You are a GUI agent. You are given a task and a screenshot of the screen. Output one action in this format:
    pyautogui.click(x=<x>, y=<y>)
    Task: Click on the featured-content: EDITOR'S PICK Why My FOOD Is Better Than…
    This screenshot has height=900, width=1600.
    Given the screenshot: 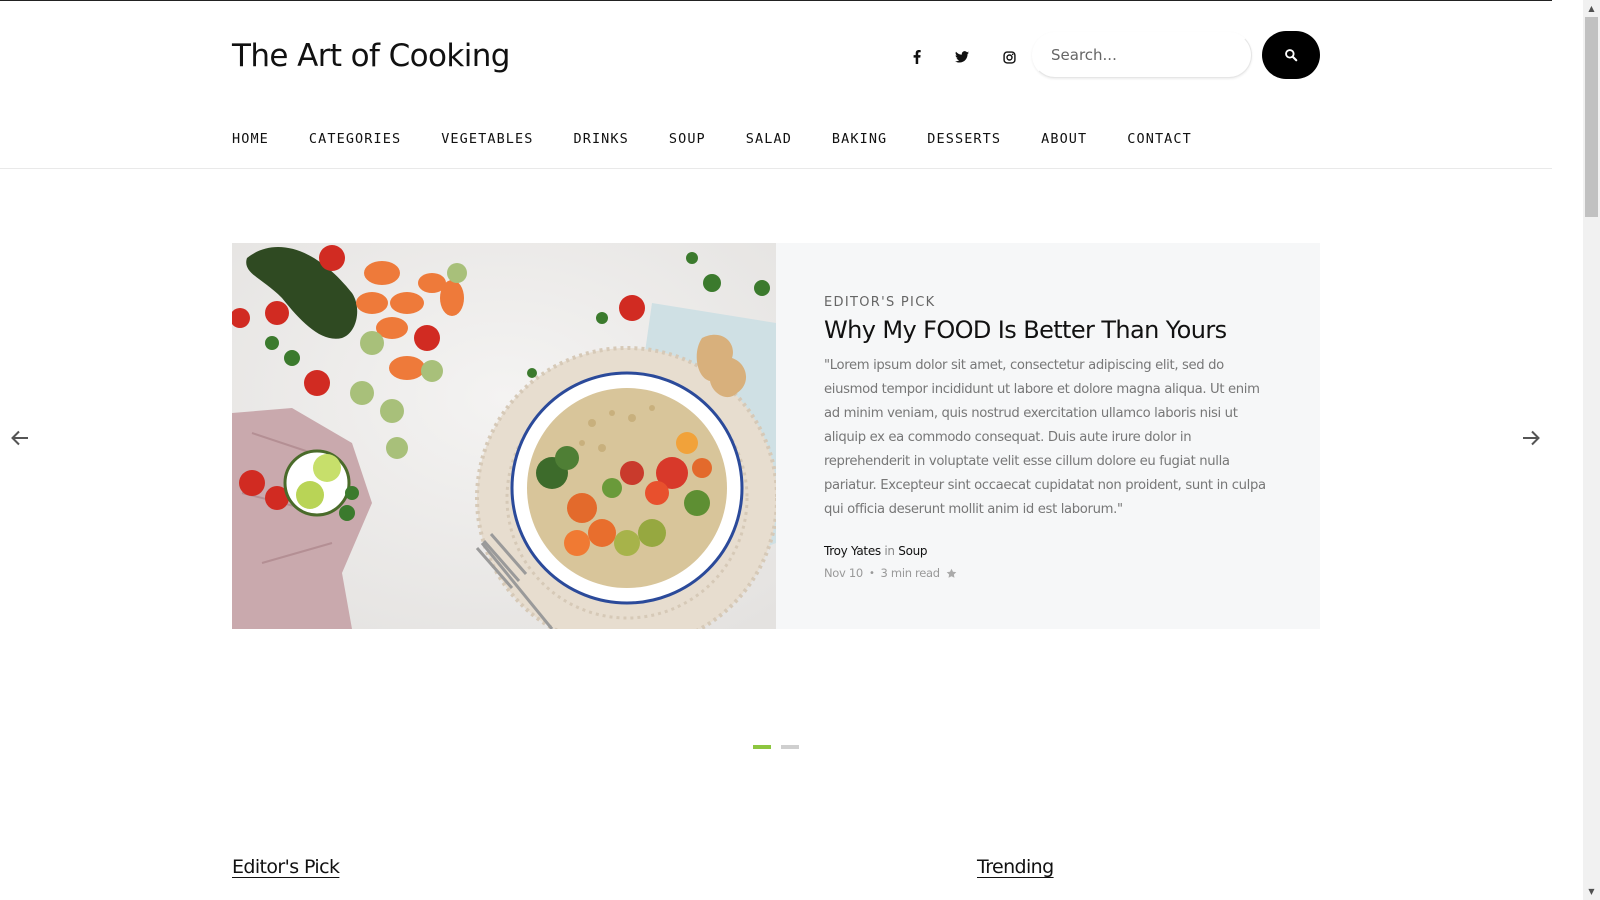 What is the action you would take?
    pyautogui.click(x=1049, y=437)
    